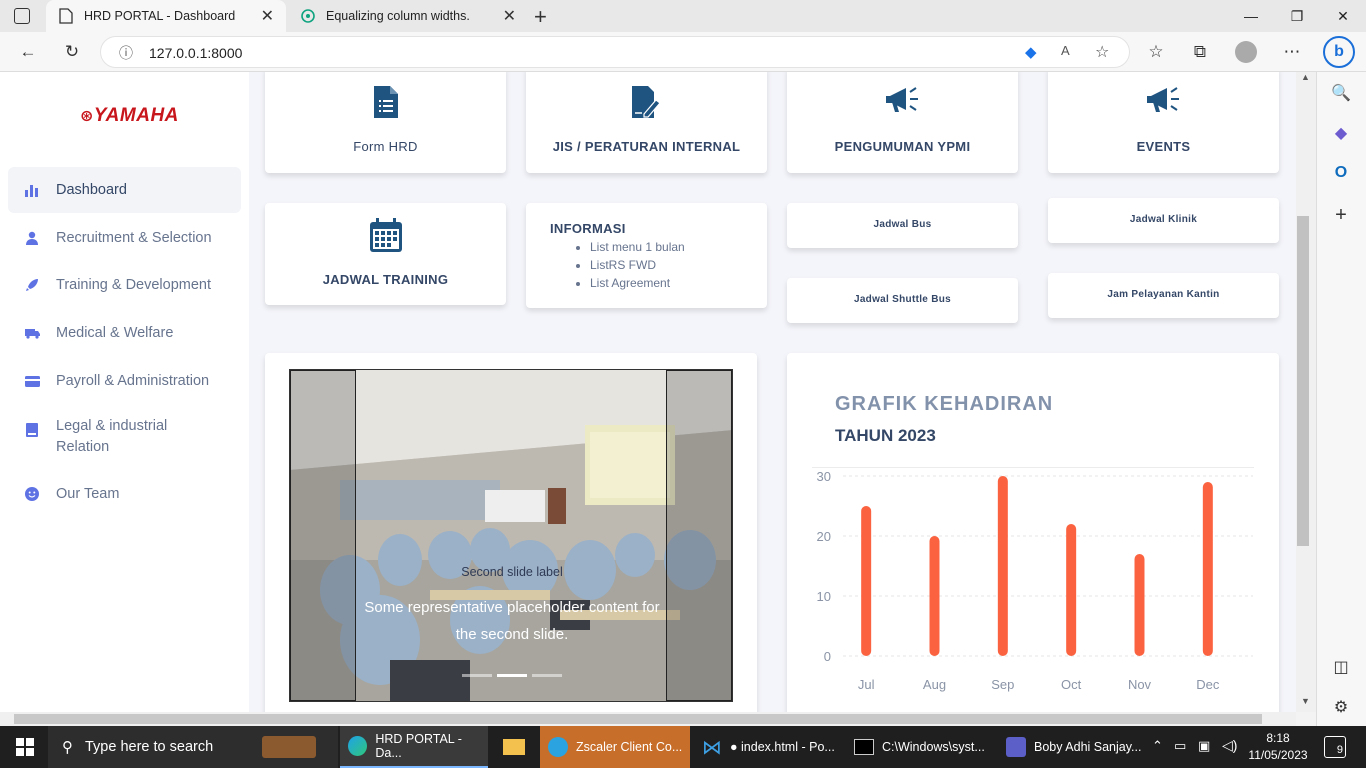  I want to click on tab-actions-icon, so click(22, 16).